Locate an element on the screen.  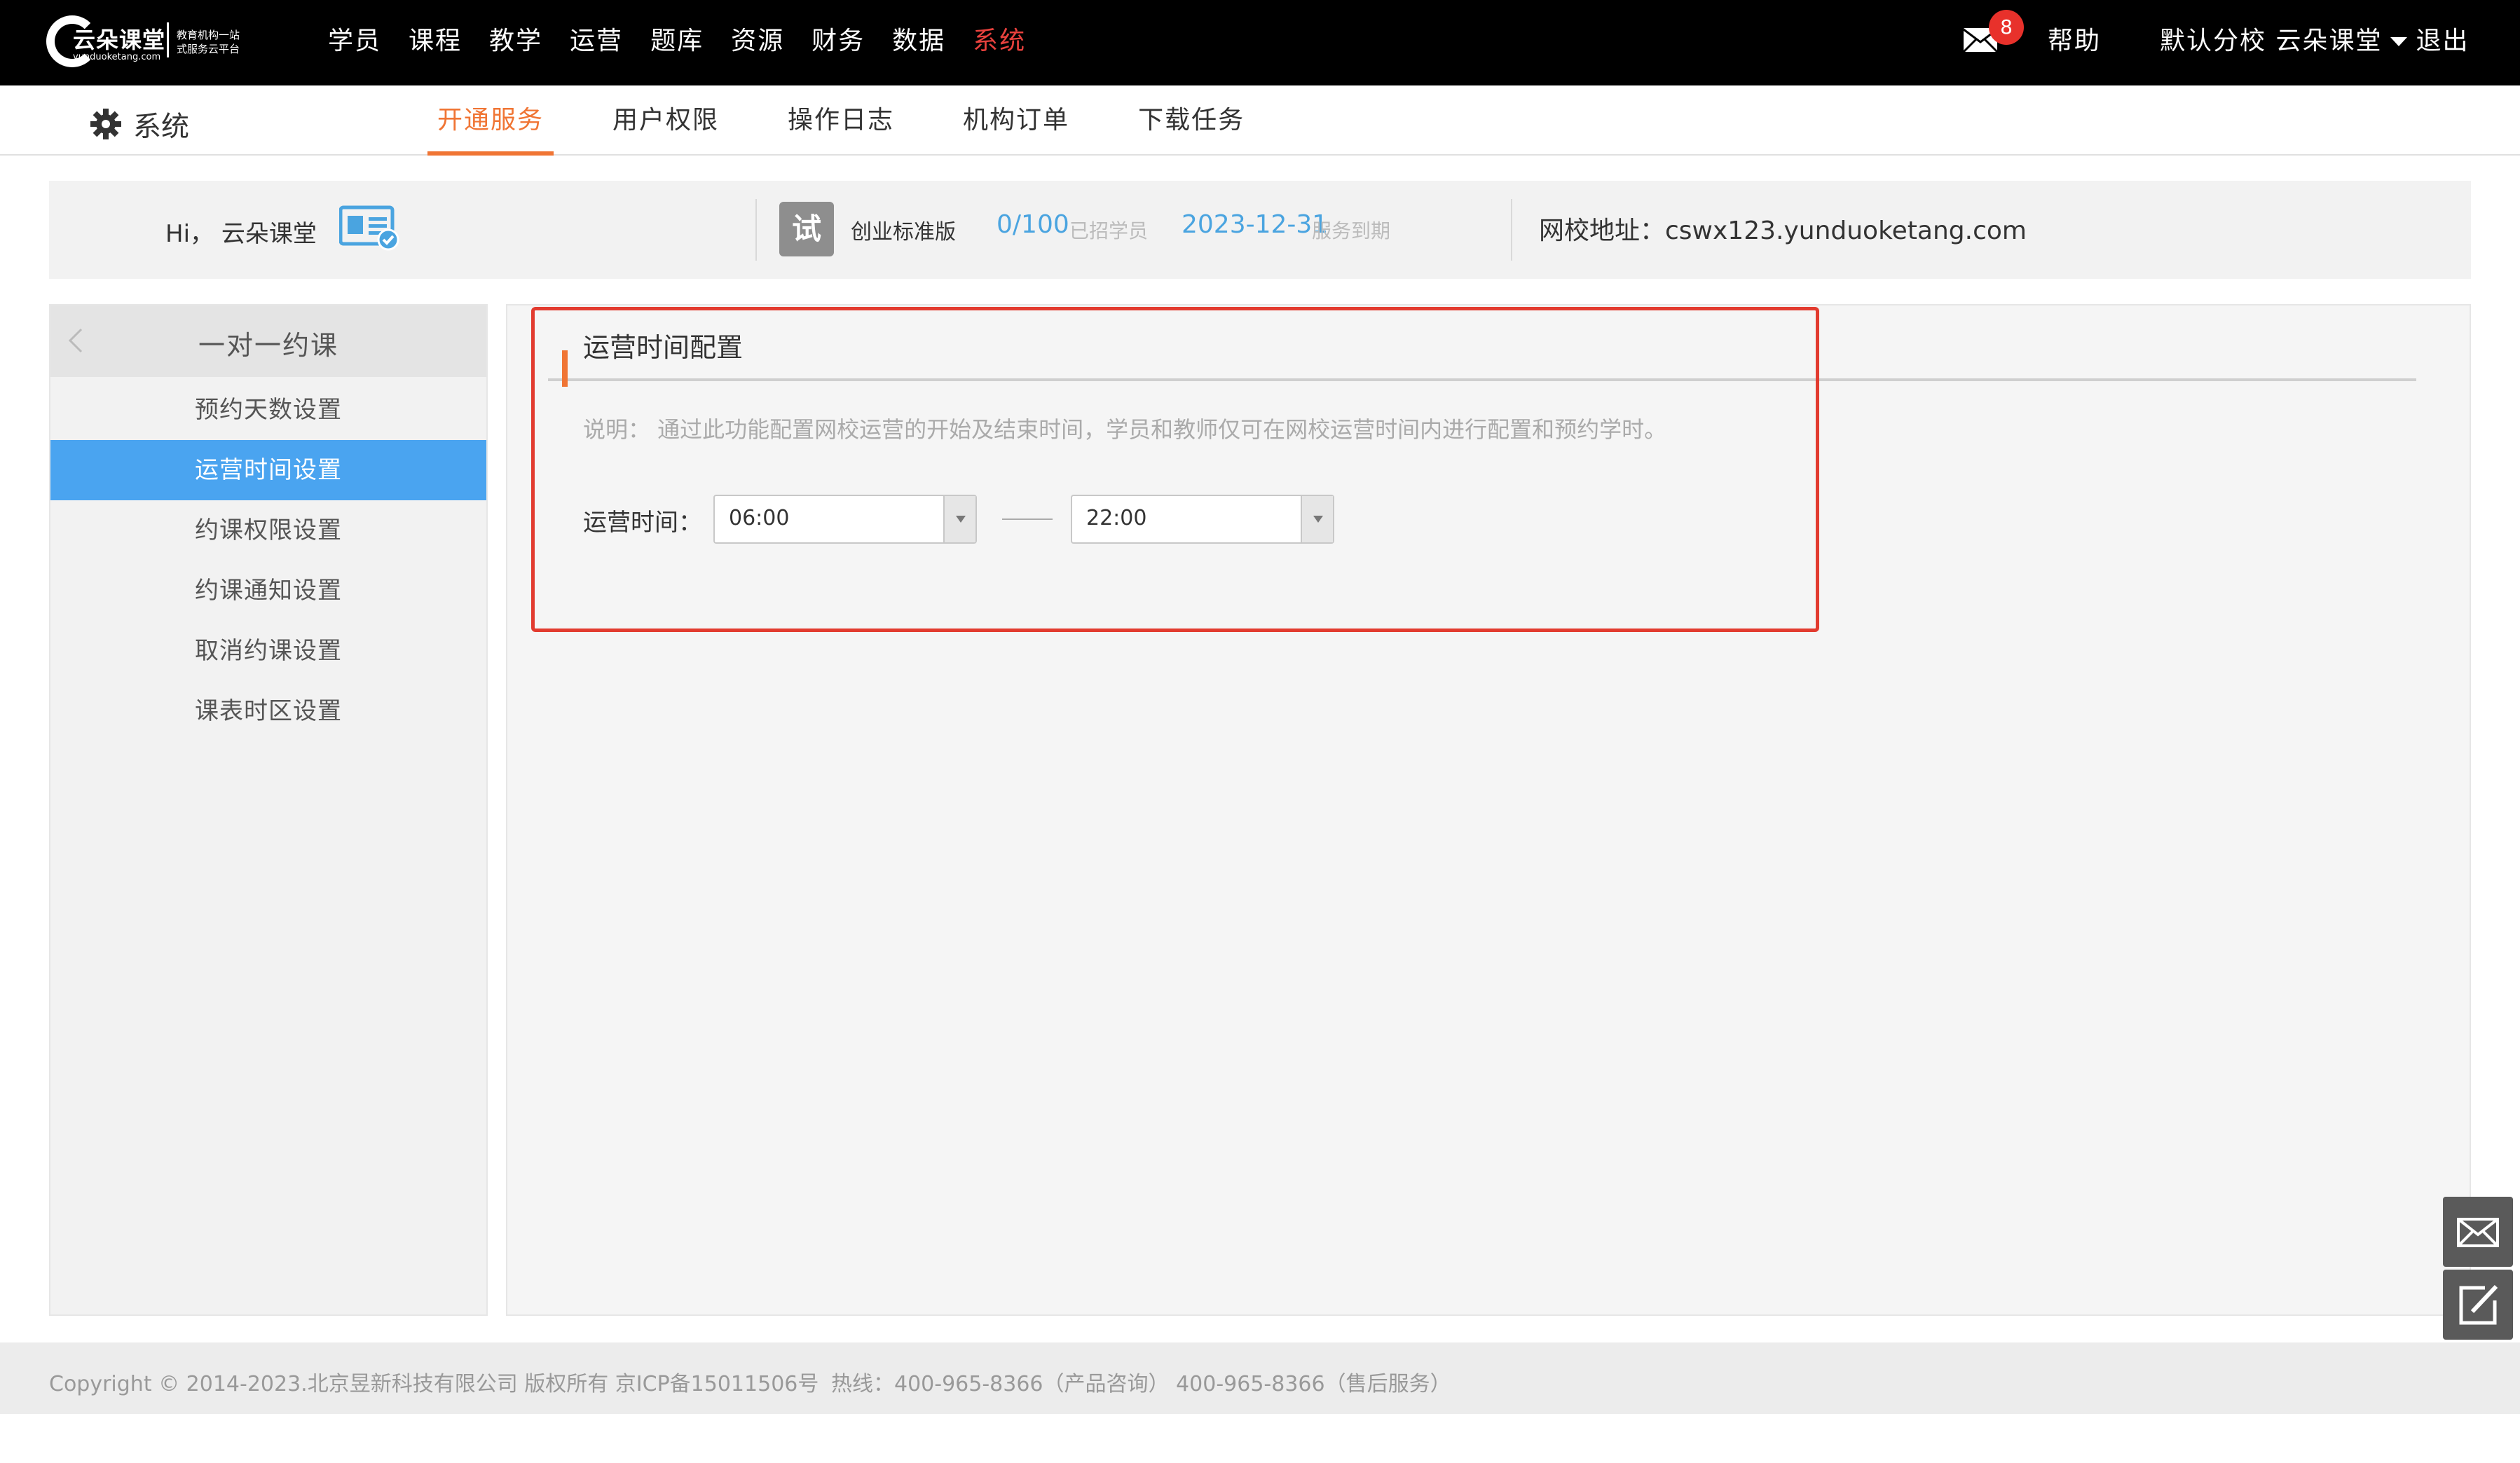
students-label: 已招学员 is located at coordinates (1109, 230).